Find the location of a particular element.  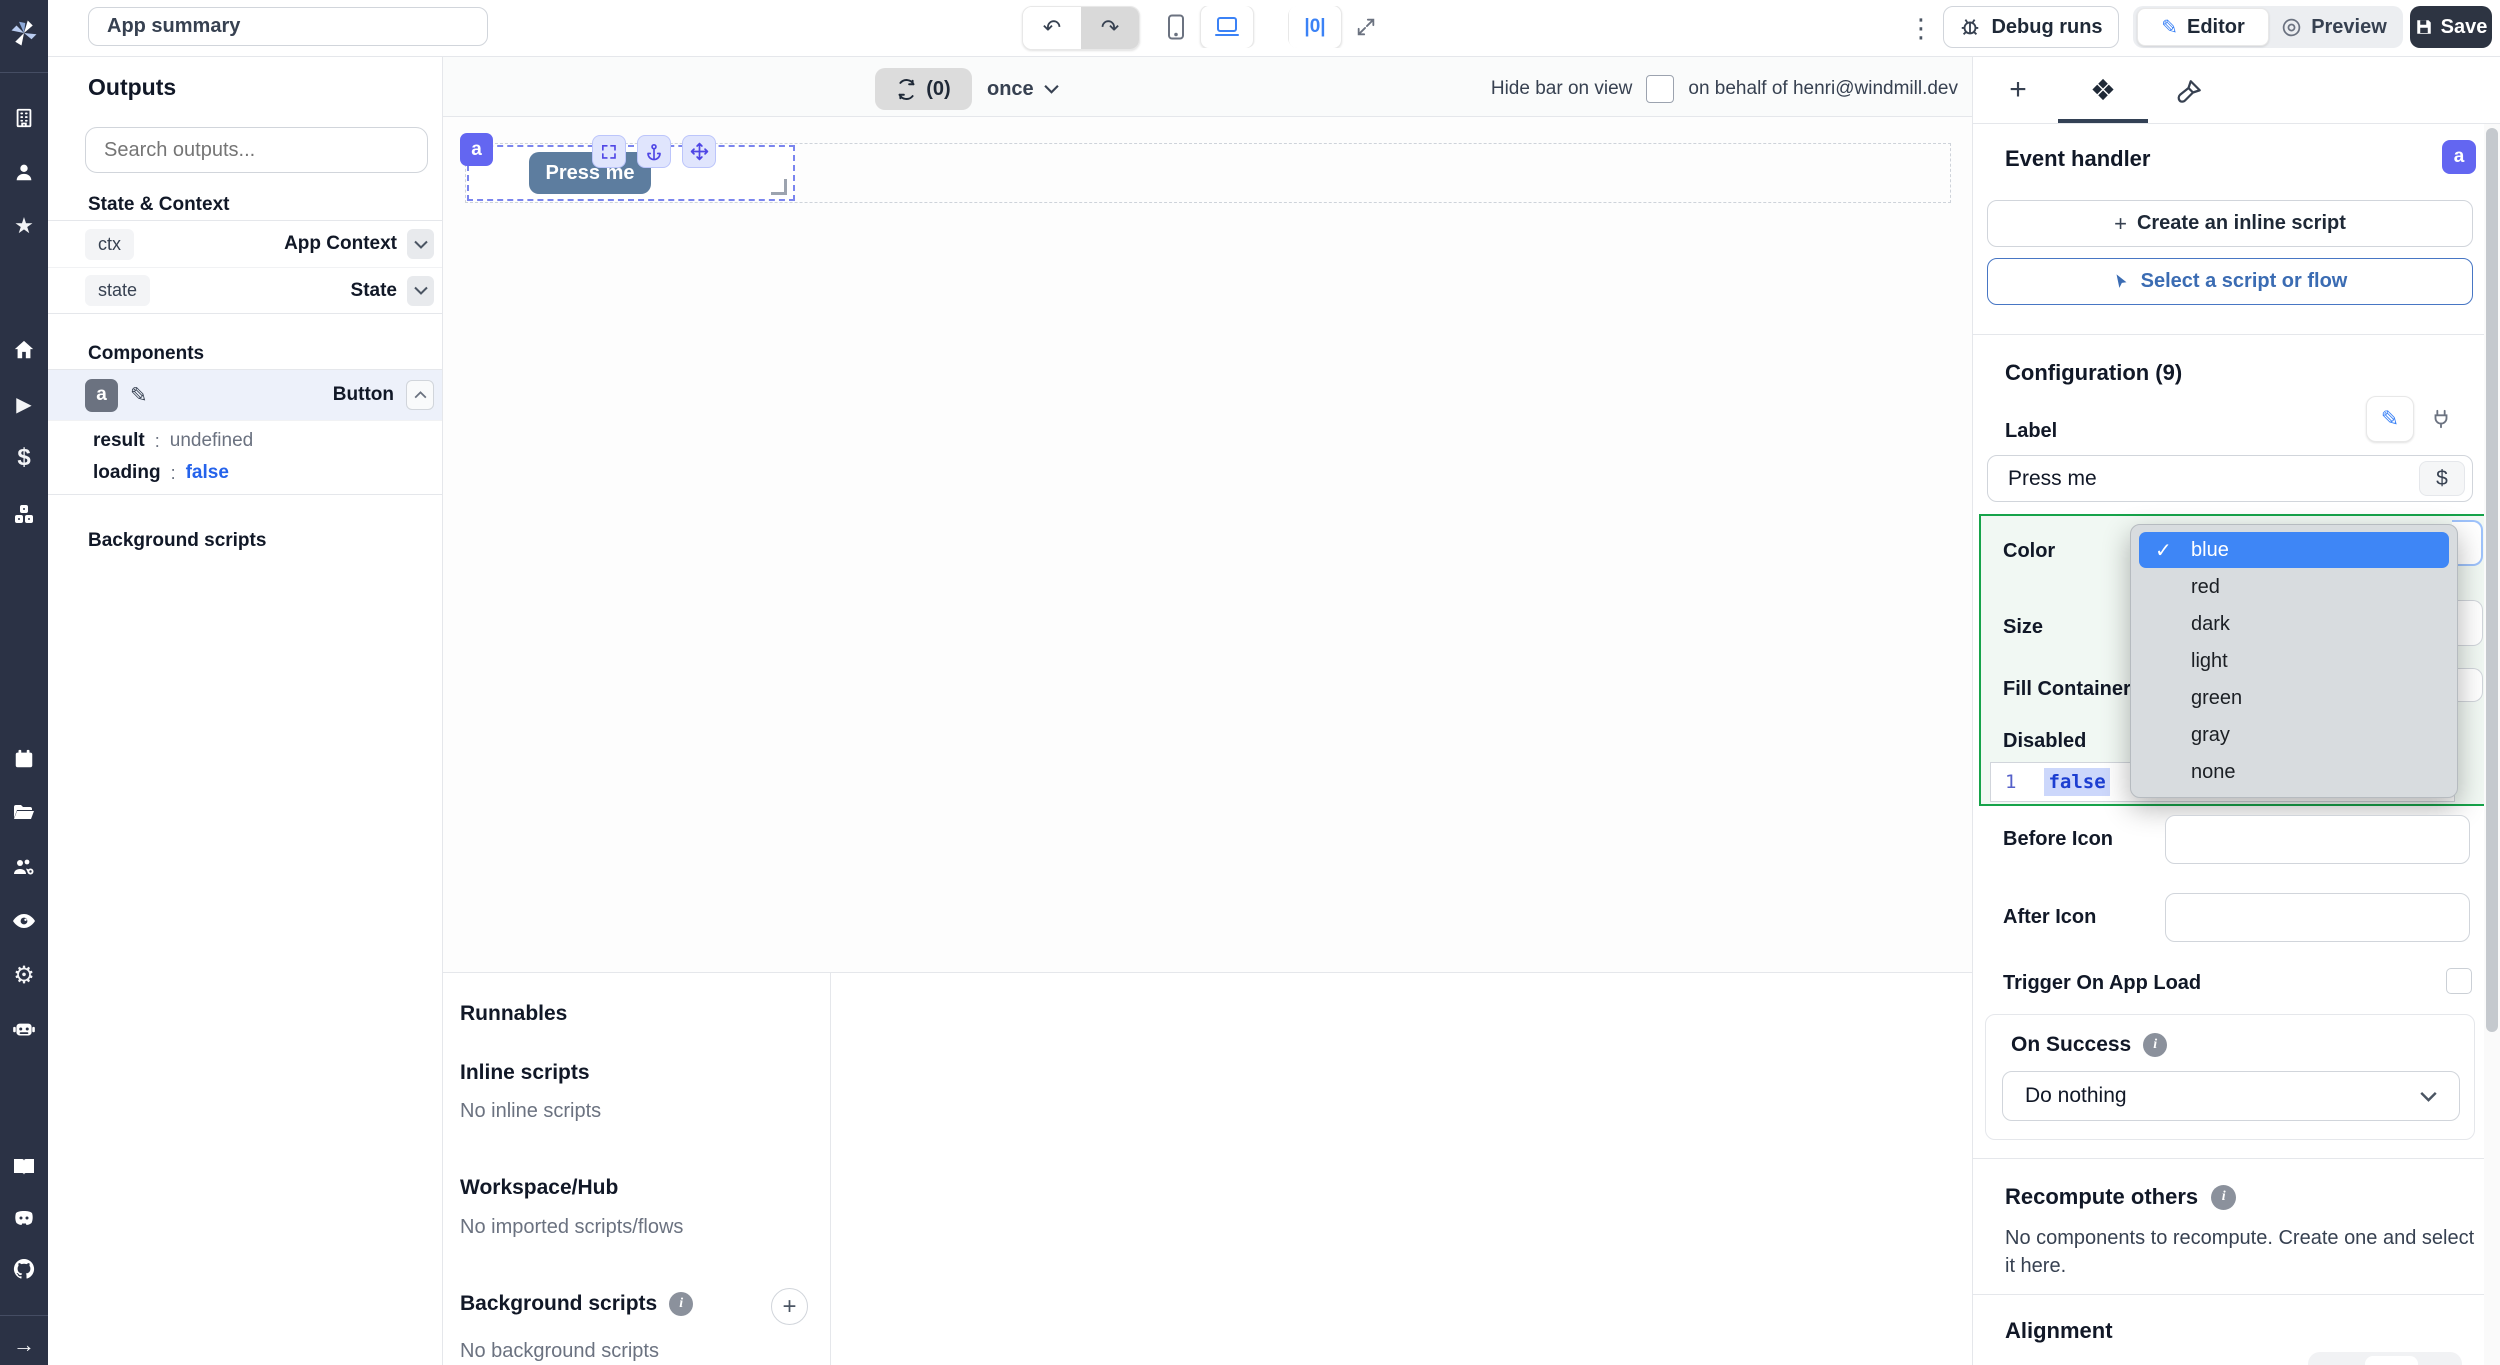

hide-bar-checkbox is located at coordinates (1660, 89).